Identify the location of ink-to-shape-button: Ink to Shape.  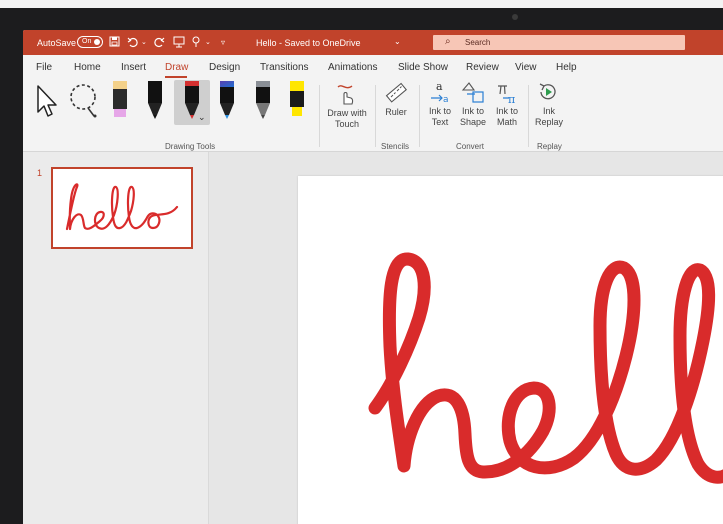
(473, 117).